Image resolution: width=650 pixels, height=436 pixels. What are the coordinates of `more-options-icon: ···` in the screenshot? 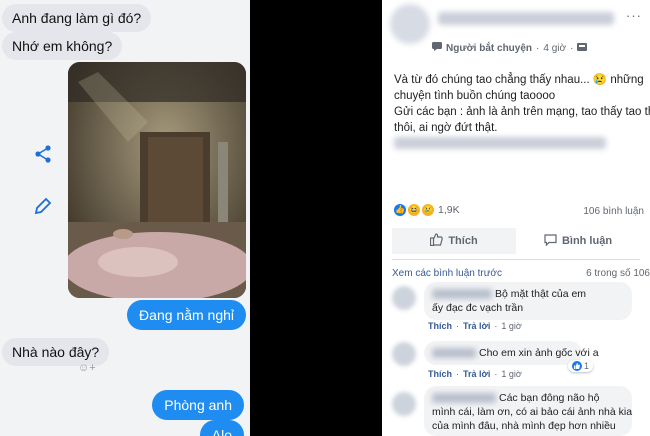 It's located at (634, 15).